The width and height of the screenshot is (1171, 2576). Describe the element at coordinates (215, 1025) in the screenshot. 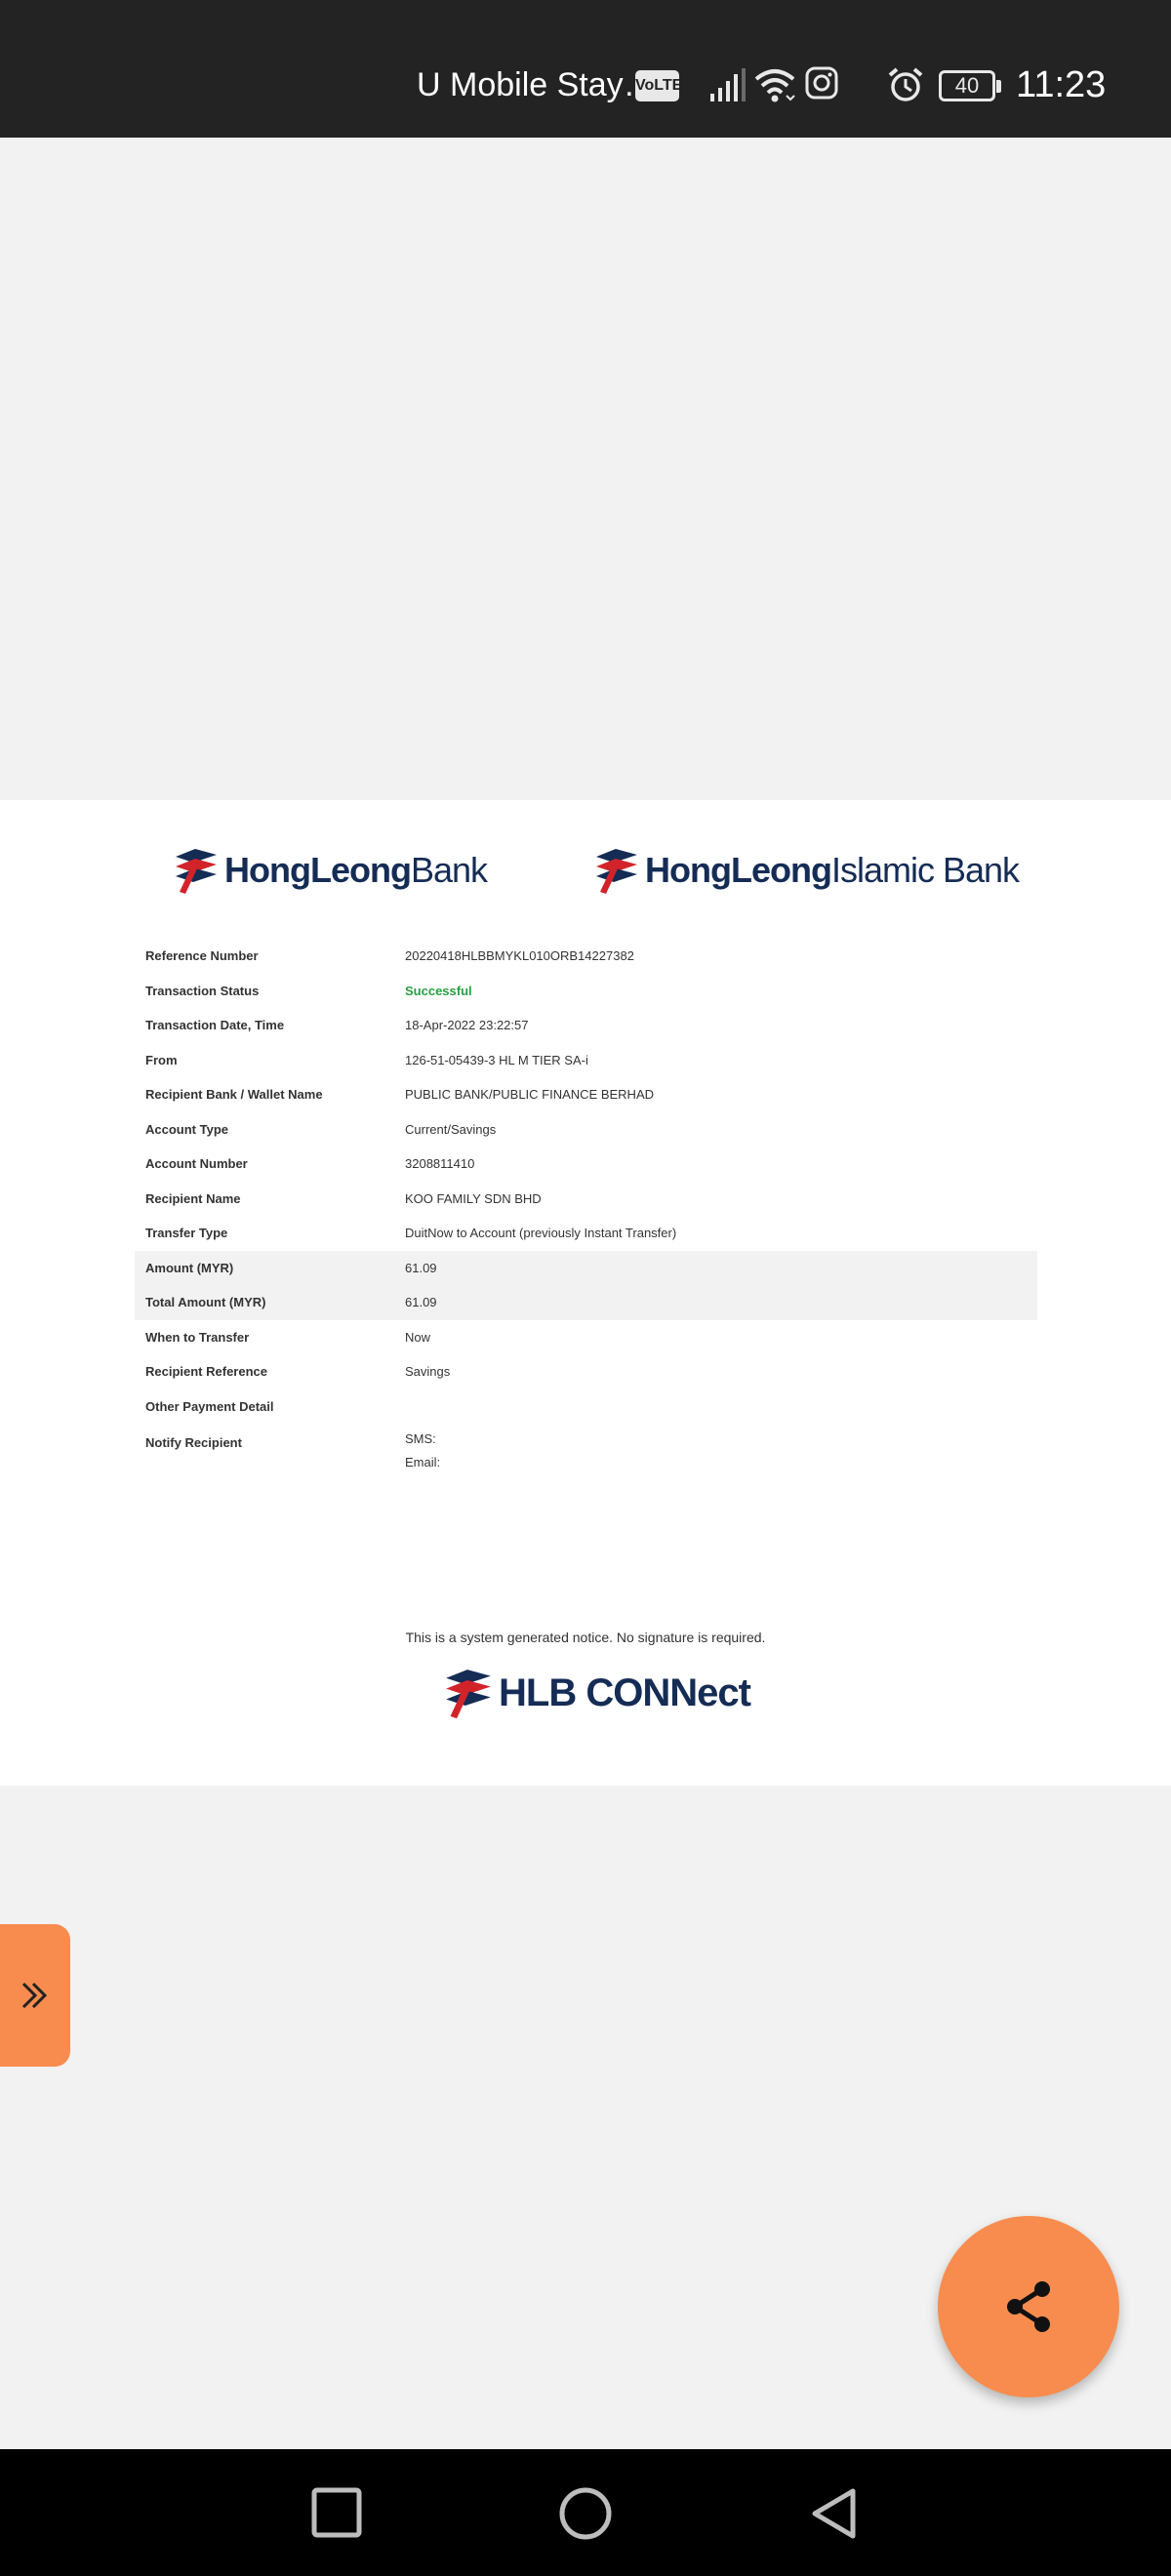

I see `detail-label: Transaction Date, Time` at that location.